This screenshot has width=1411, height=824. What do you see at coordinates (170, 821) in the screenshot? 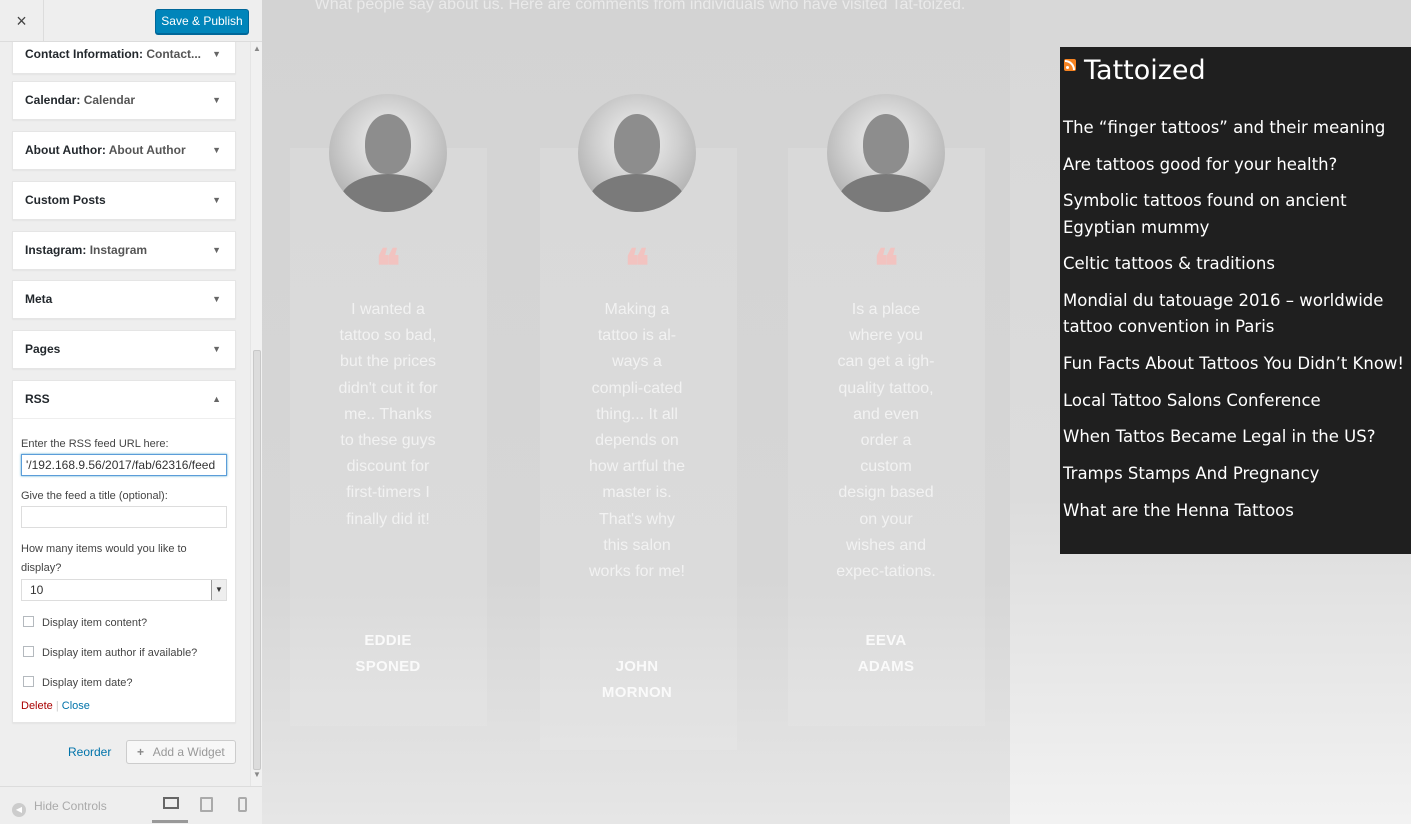
I see `active-device-indicator` at bounding box center [170, 821].